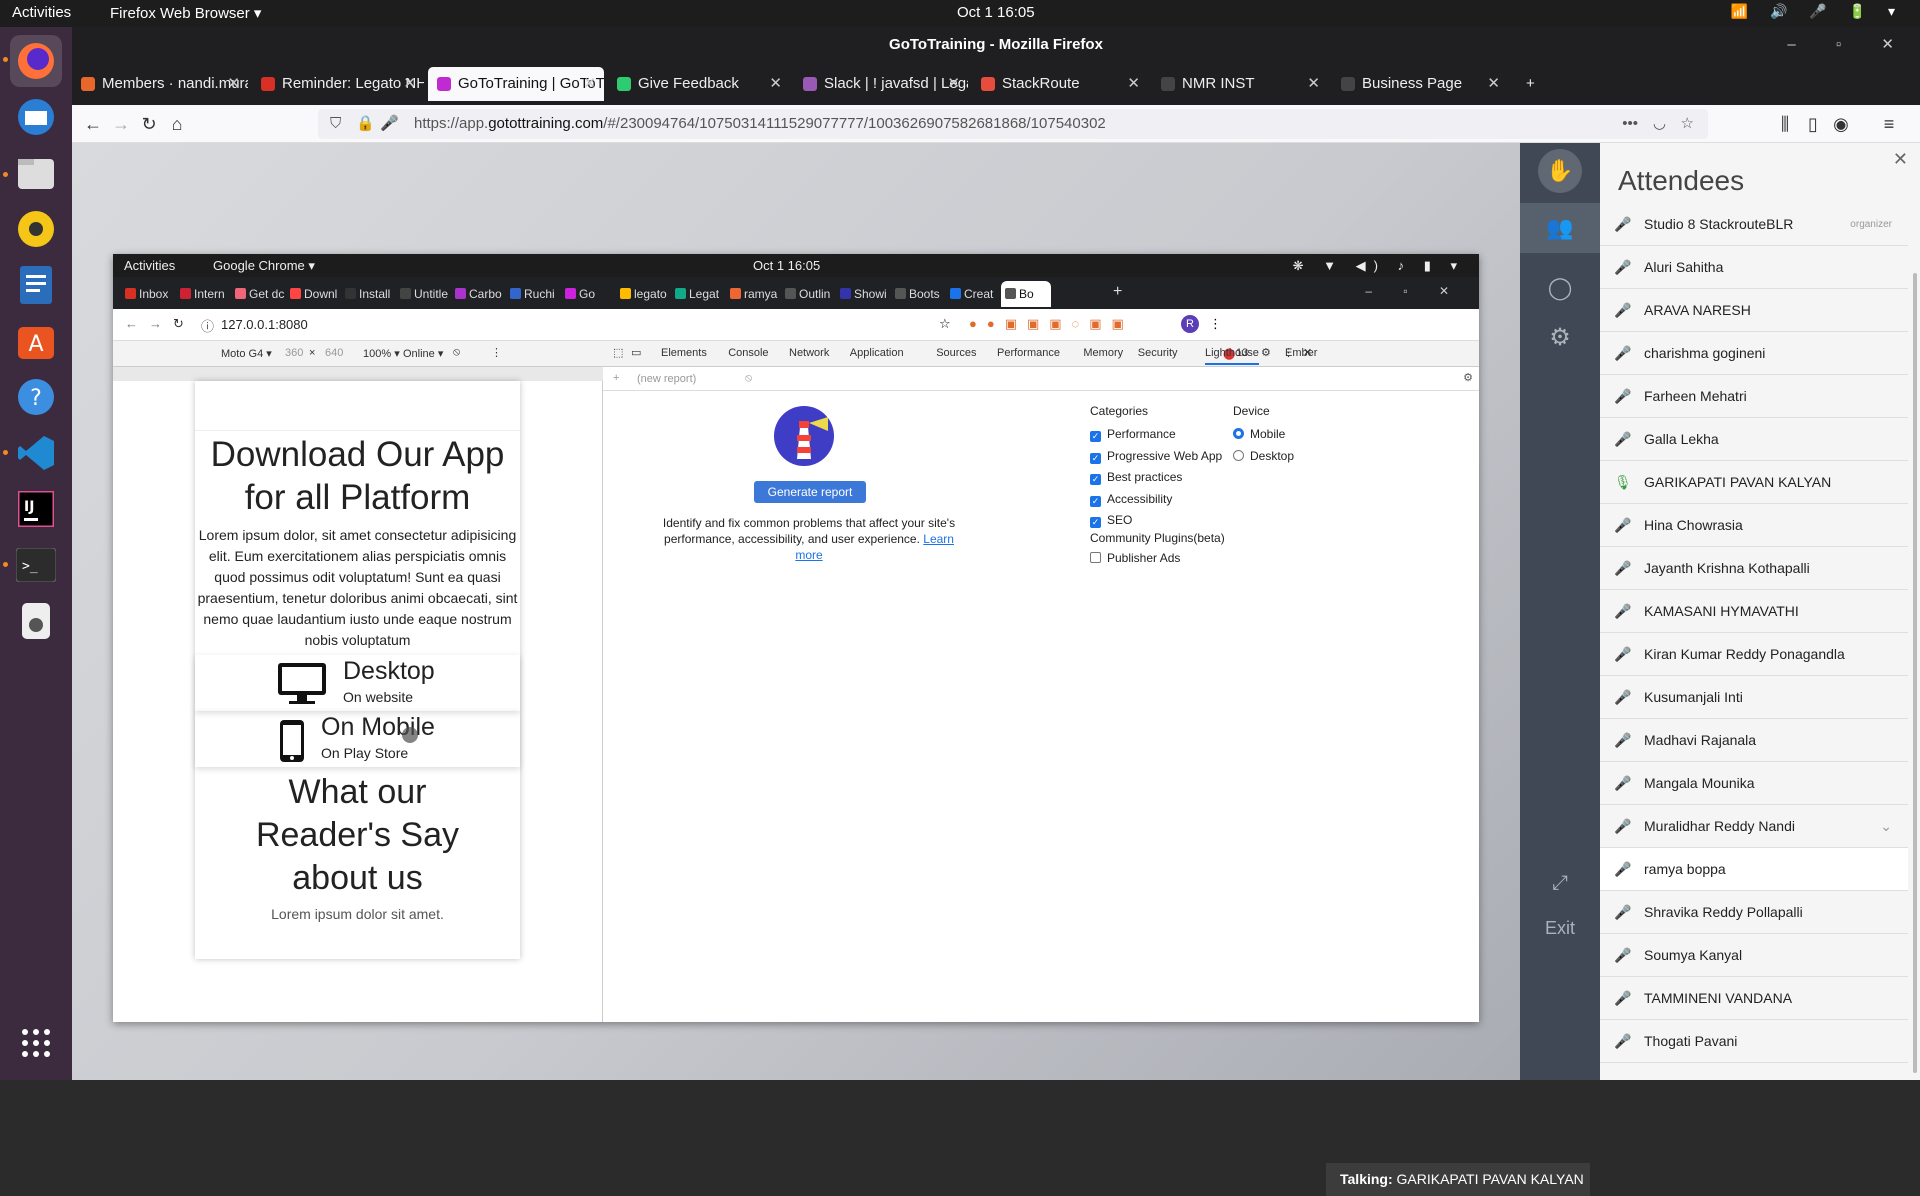 This screenshot has width=1920, height=1196. What do you see at coordinates (259, 294) in the screenshot?
I see `chrome-tab: Get dc` at bounding box center [259, 294].